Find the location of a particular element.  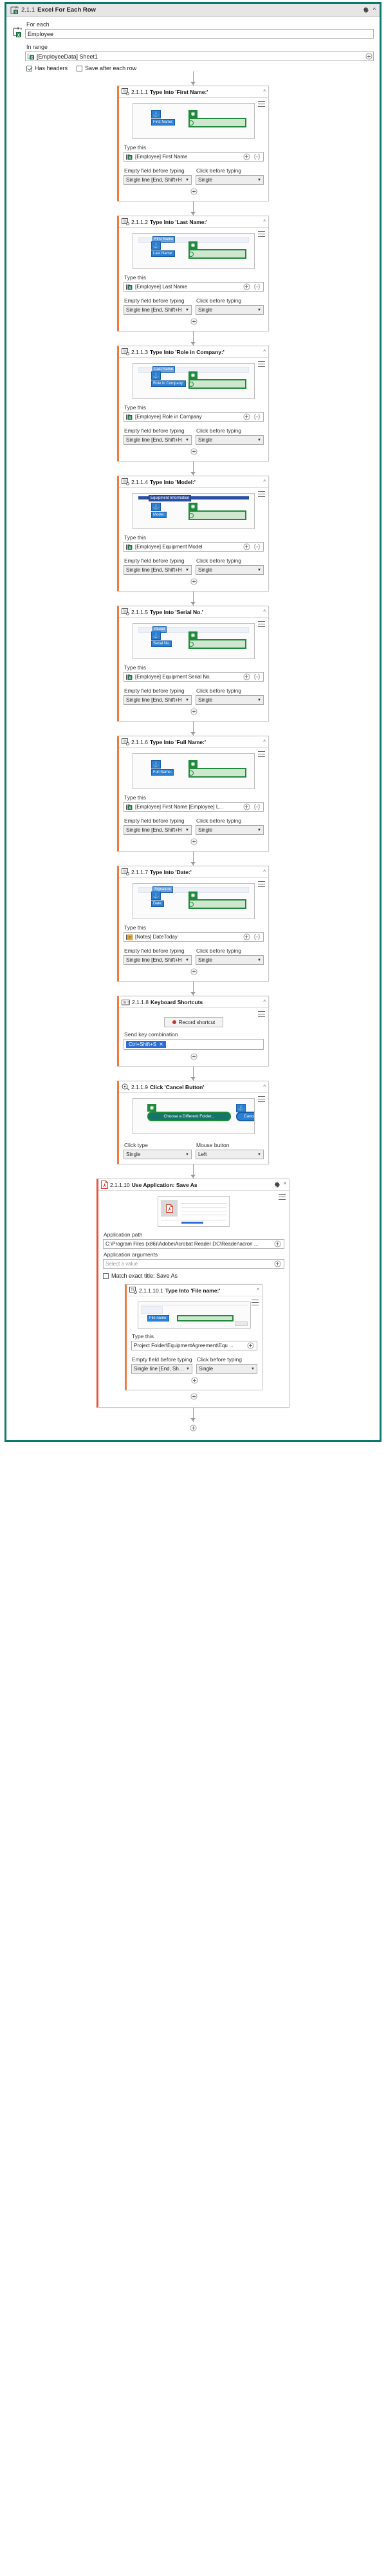

has-headers-checkbox: Has headers is located at coordinates (47, 68).